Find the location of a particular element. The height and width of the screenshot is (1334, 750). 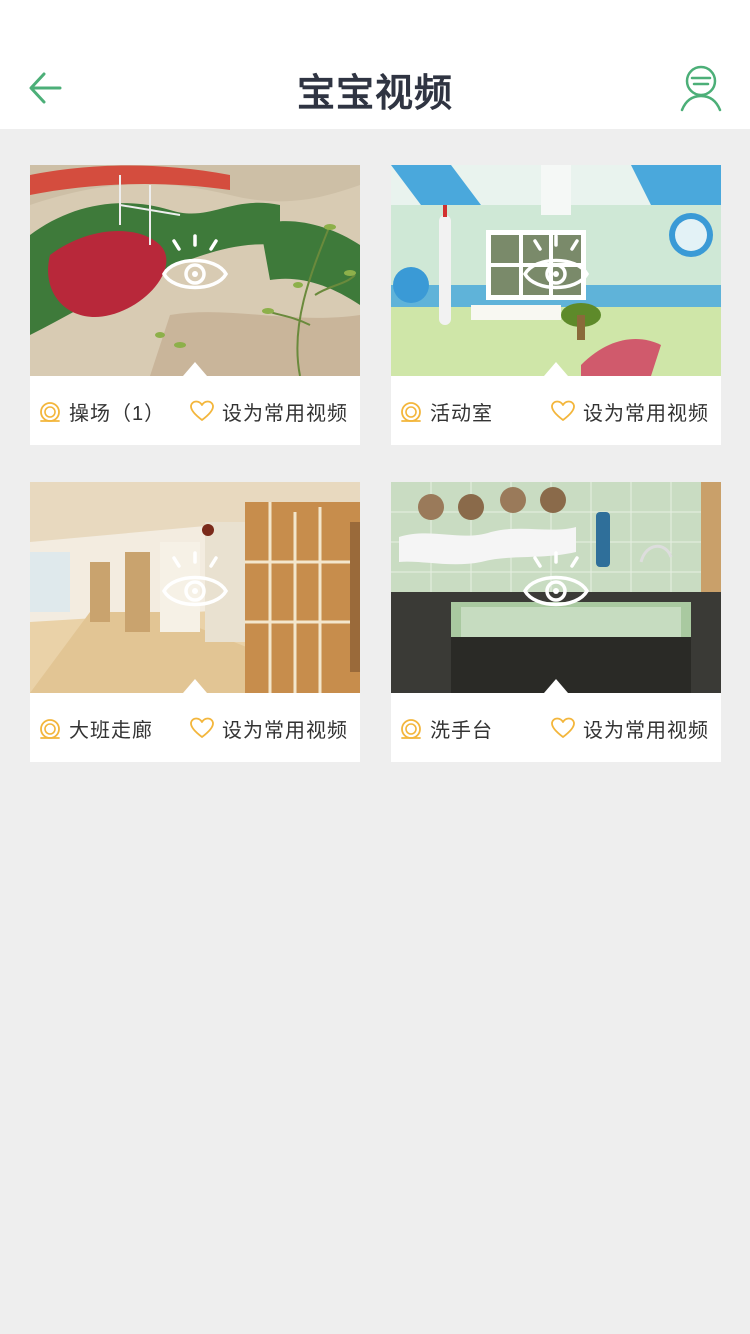

page-title: 宝宝视频 is located at coordinates (374, 94).